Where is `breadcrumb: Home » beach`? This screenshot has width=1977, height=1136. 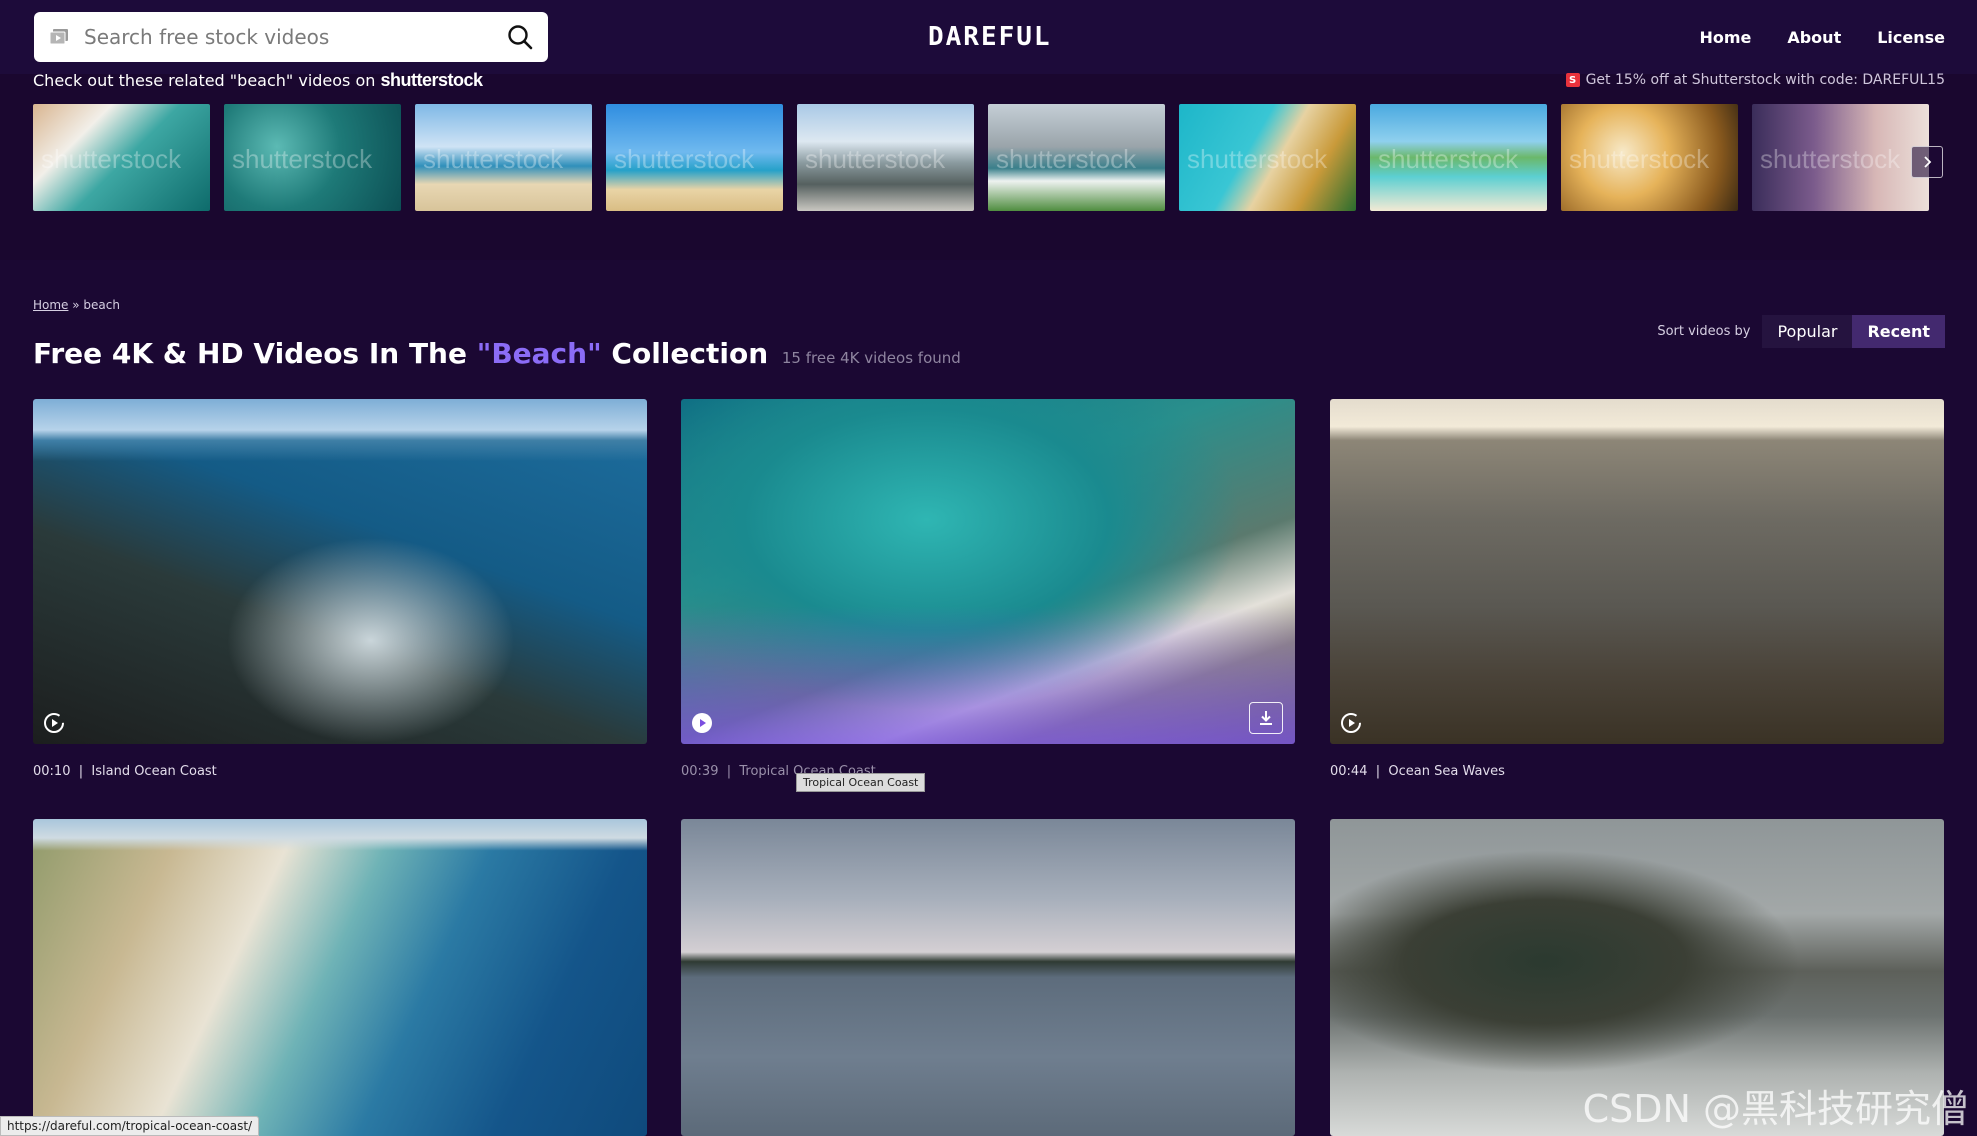 breadcrumb: Home » beach is located at coordinates (76, 305).